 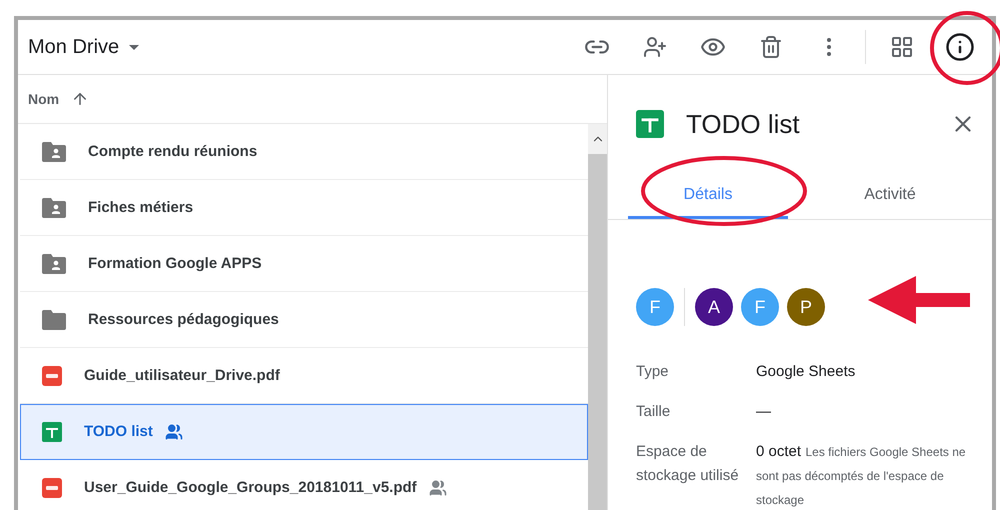 I want to click on user-avatar: A, so click(x=714, y=307).